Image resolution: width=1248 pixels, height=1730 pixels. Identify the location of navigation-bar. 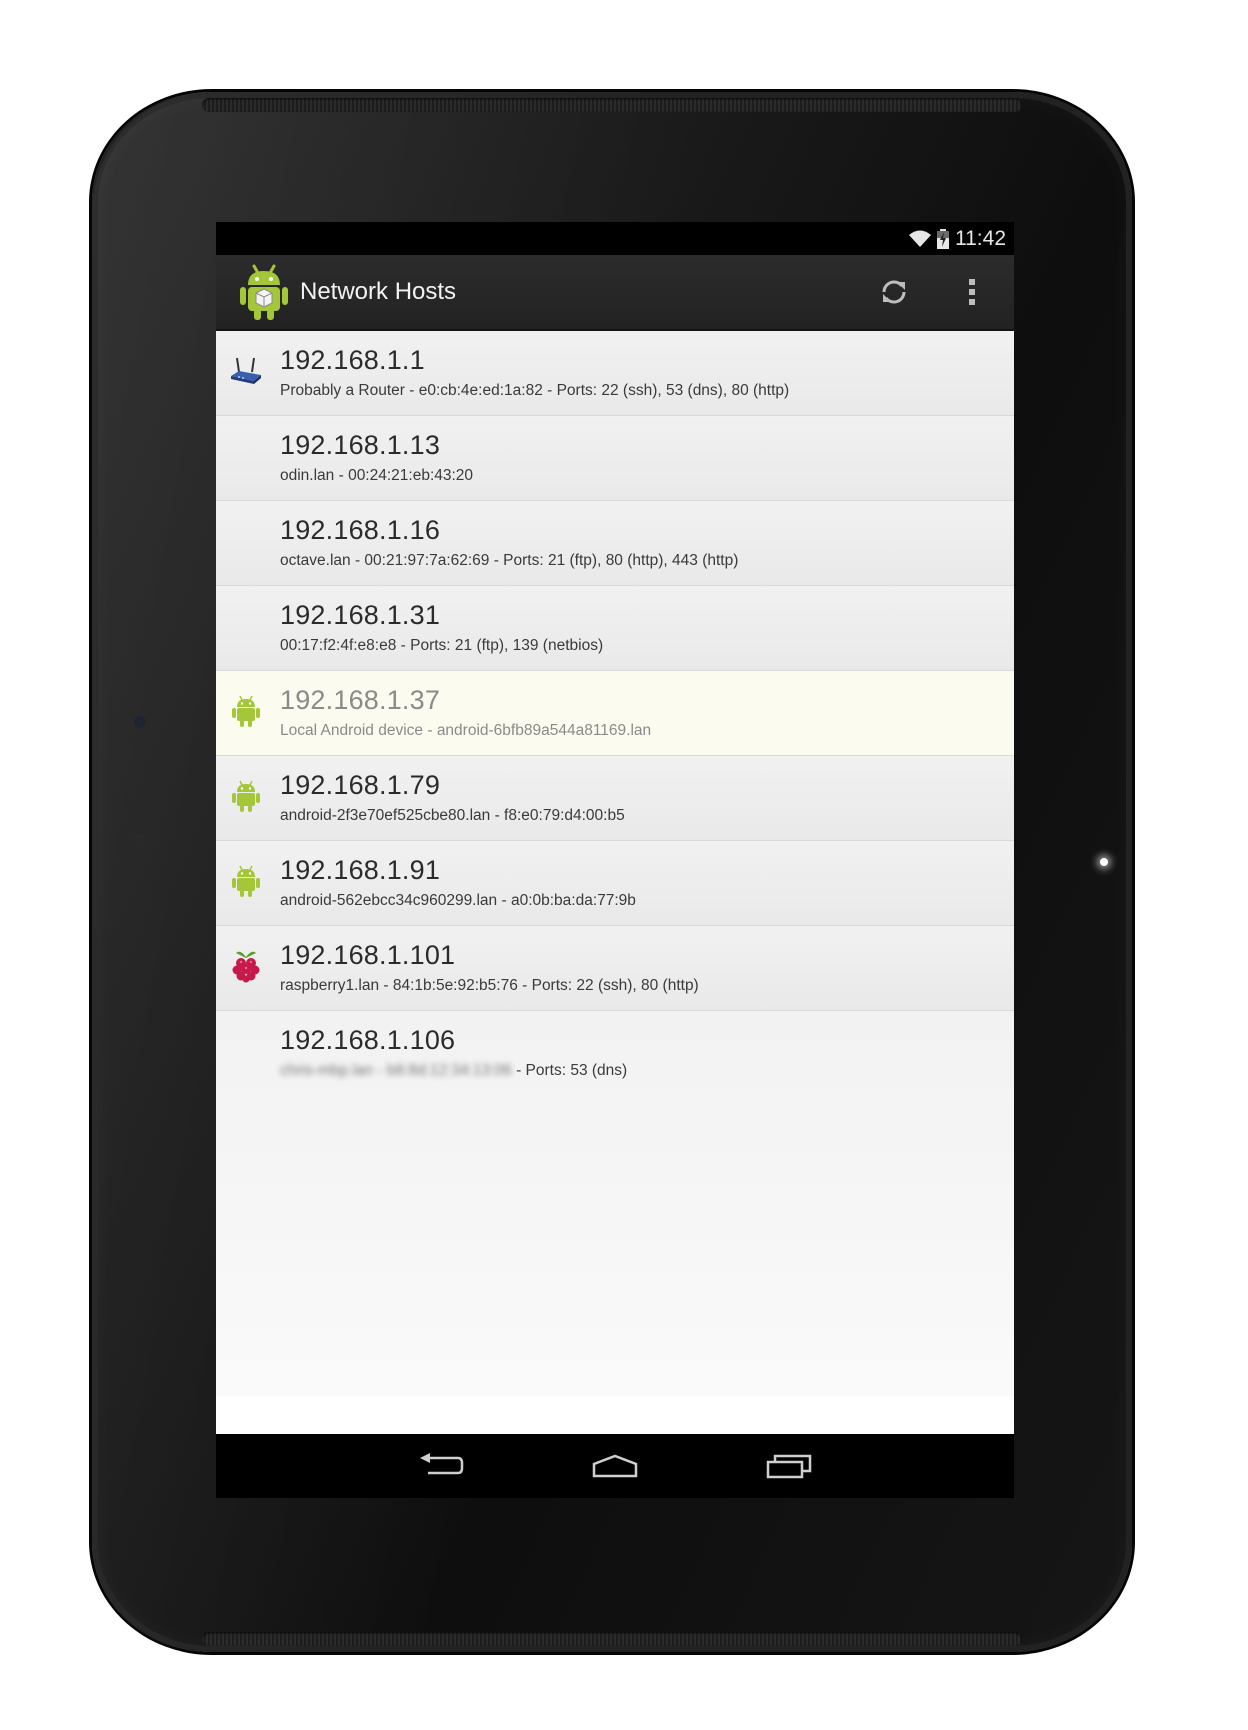
(615, 1466).